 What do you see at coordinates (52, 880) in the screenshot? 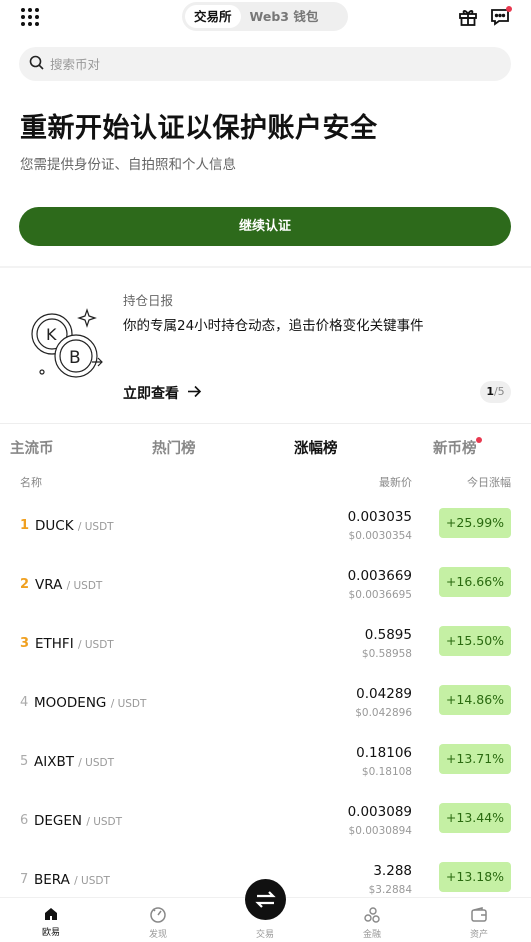
I see `symbol-name: BERA` at bounding box center [52, 880].